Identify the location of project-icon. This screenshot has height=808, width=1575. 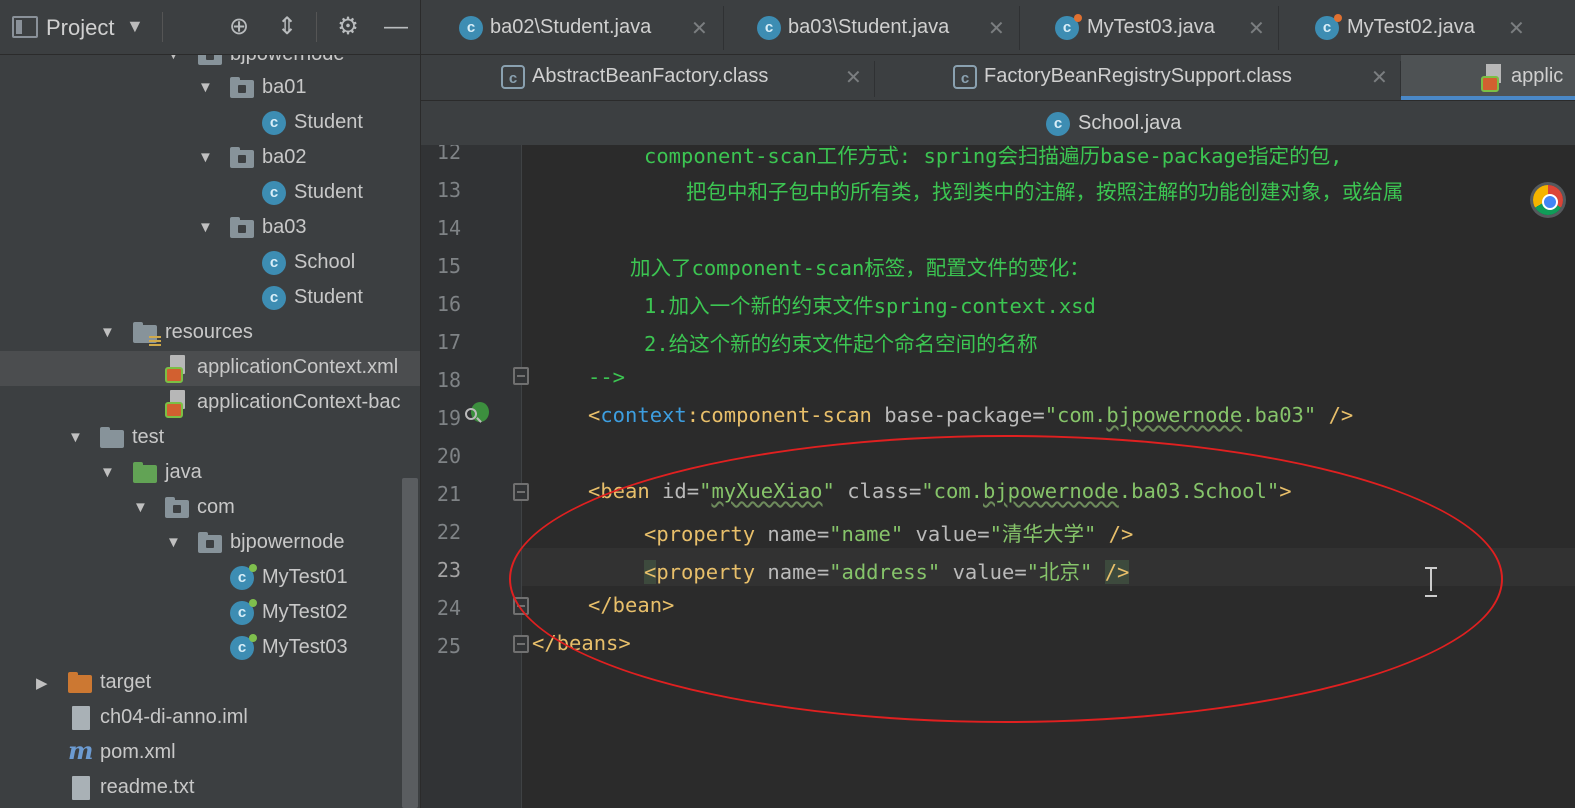
(25, 27).